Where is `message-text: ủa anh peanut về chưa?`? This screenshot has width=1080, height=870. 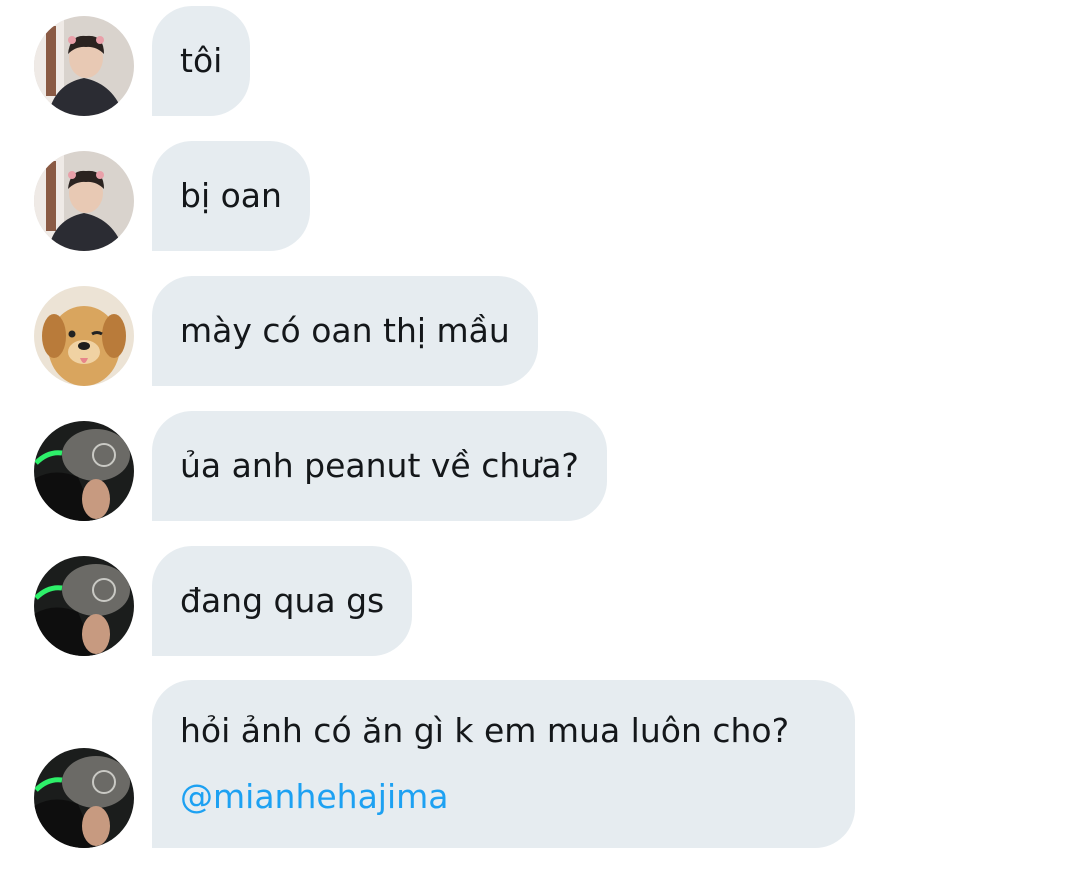 message-text: ủa anh peanut về chưa? is located at coordinates (379, 465).